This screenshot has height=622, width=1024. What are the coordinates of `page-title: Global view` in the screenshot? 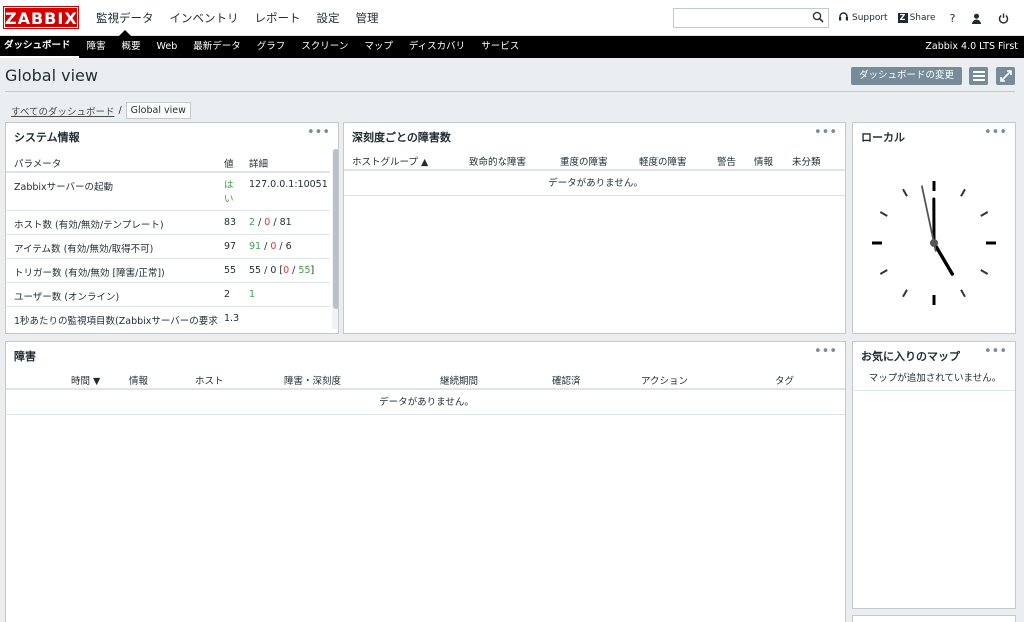 It's located at (51, 75).